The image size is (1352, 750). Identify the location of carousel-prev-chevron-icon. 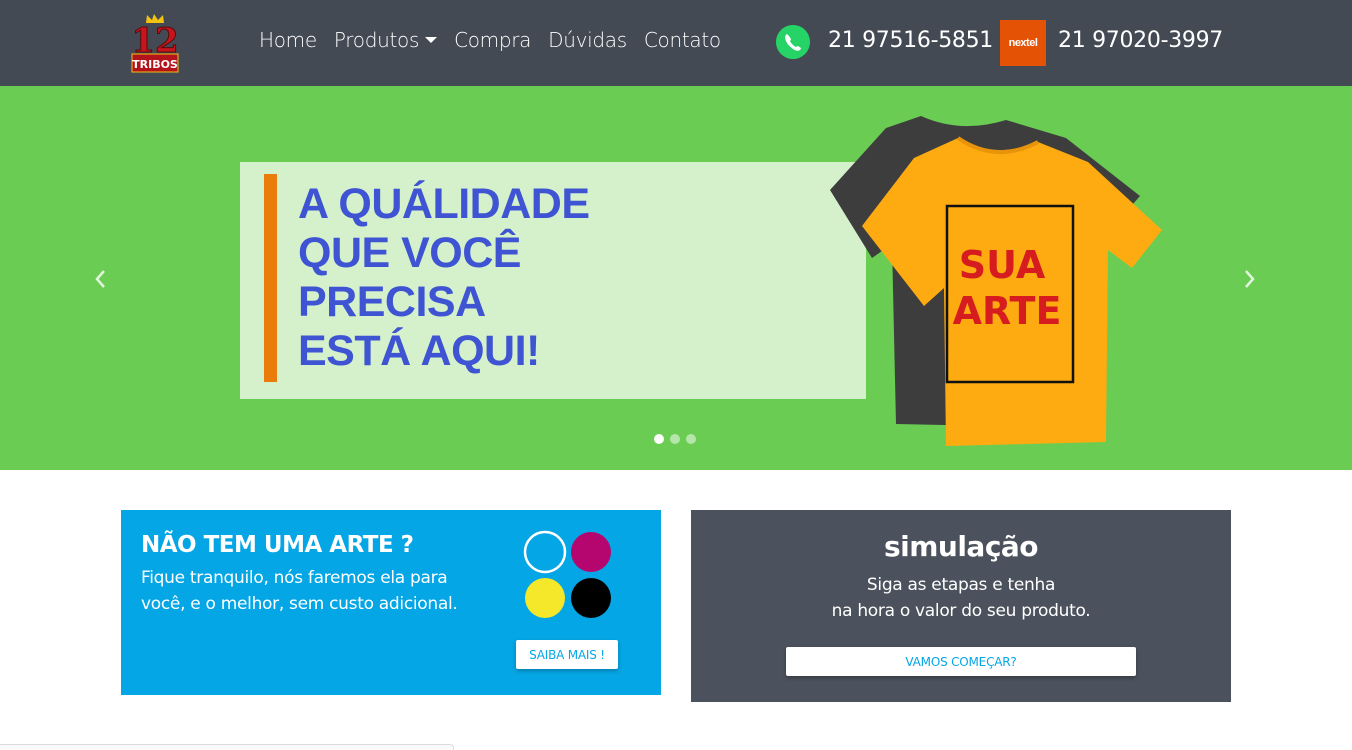
(100, 279).